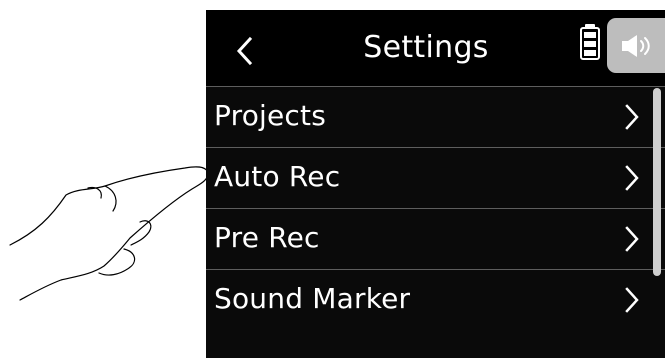  What do you see at coordinates (277, 176) in the screenshot?
I see `menu-item-label: Auto Rec` at bounding box center [277, 176].